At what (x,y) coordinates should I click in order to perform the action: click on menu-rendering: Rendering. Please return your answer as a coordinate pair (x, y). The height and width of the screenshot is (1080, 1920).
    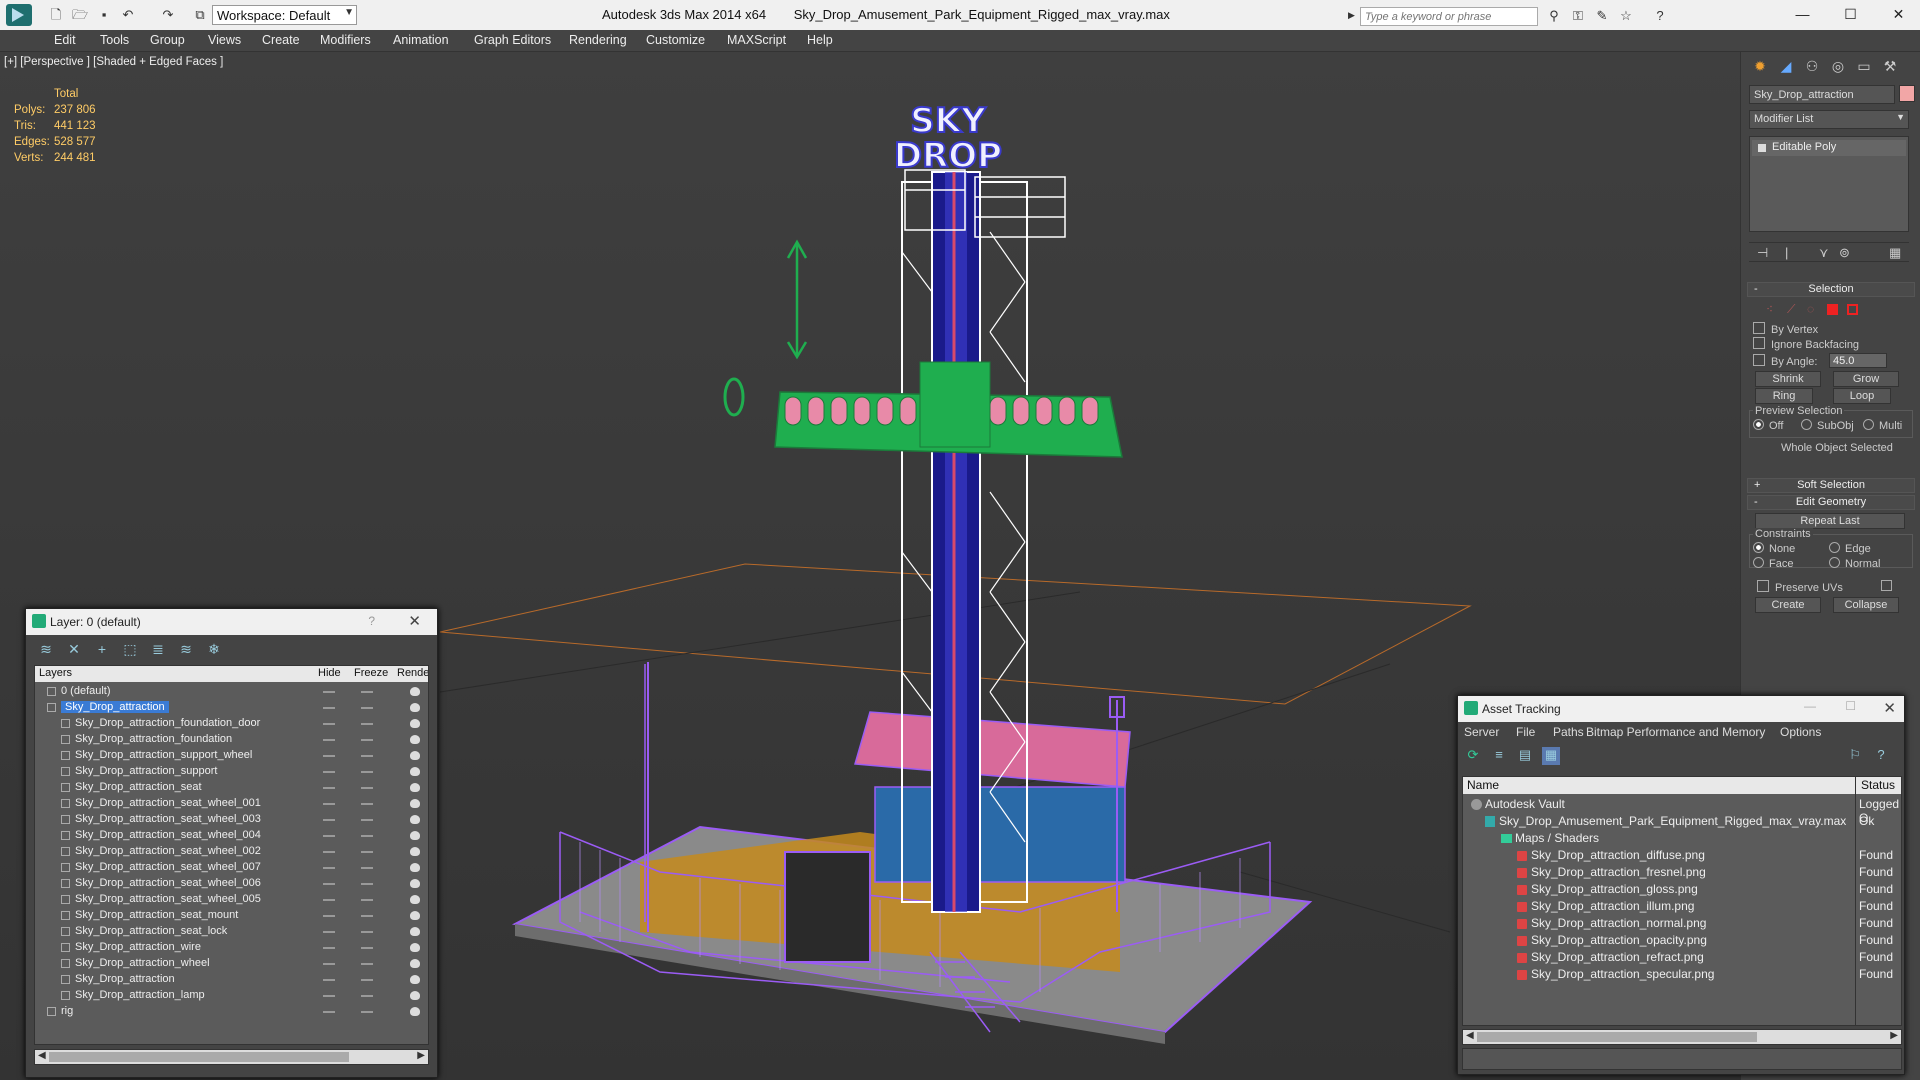
    Looking at the image, I should click on (598, 40).